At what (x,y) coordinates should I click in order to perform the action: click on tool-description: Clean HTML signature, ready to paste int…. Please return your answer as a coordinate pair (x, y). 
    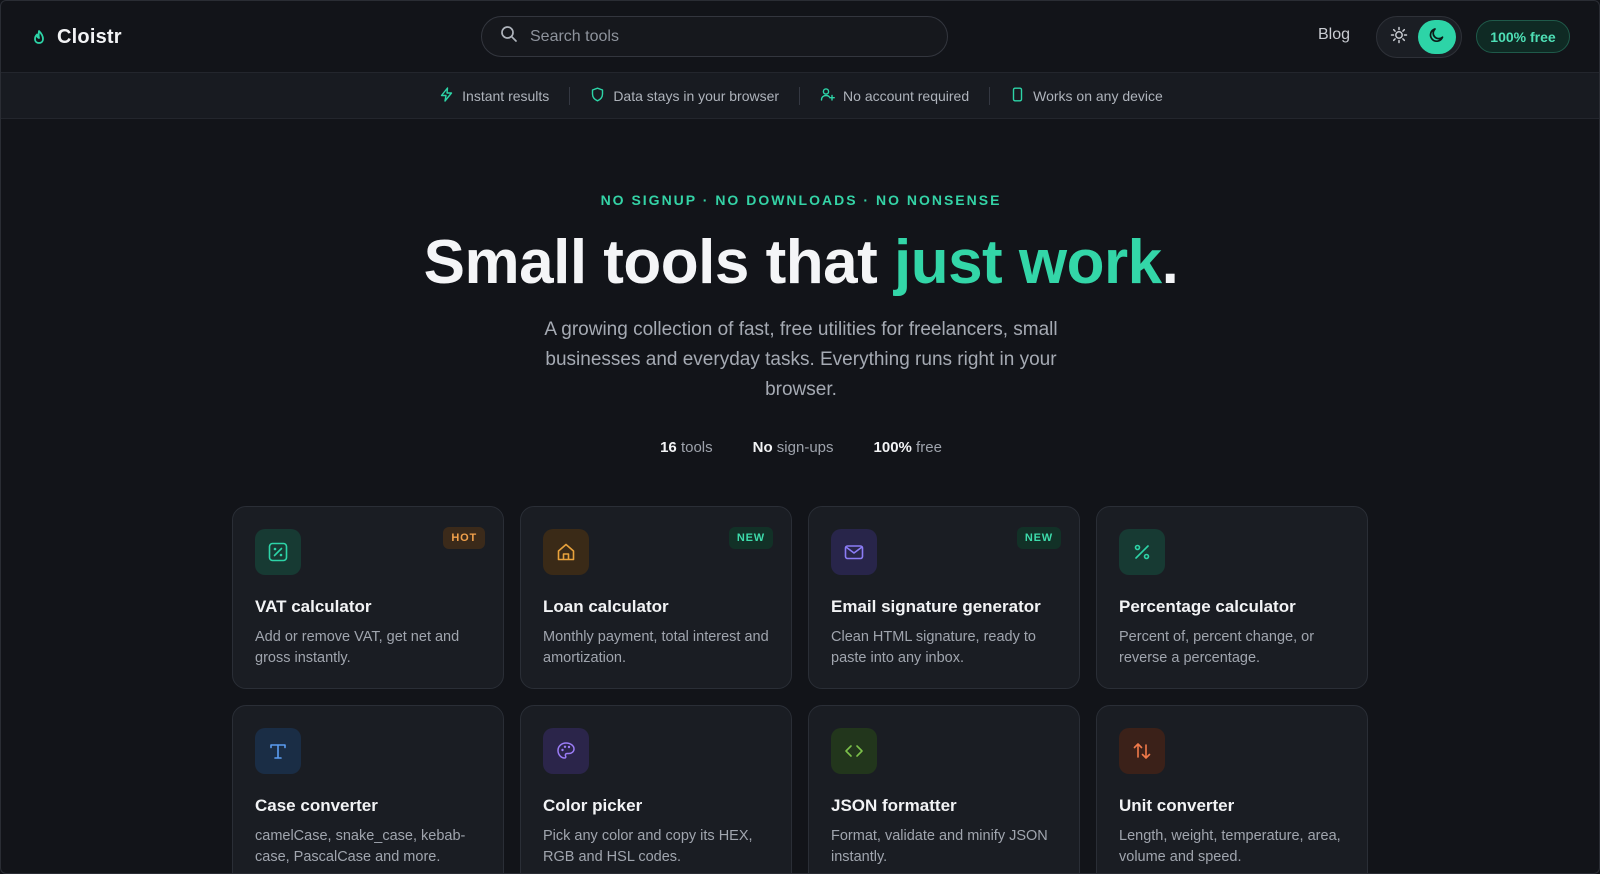
    Looking at the image, I should click on (933, 647).